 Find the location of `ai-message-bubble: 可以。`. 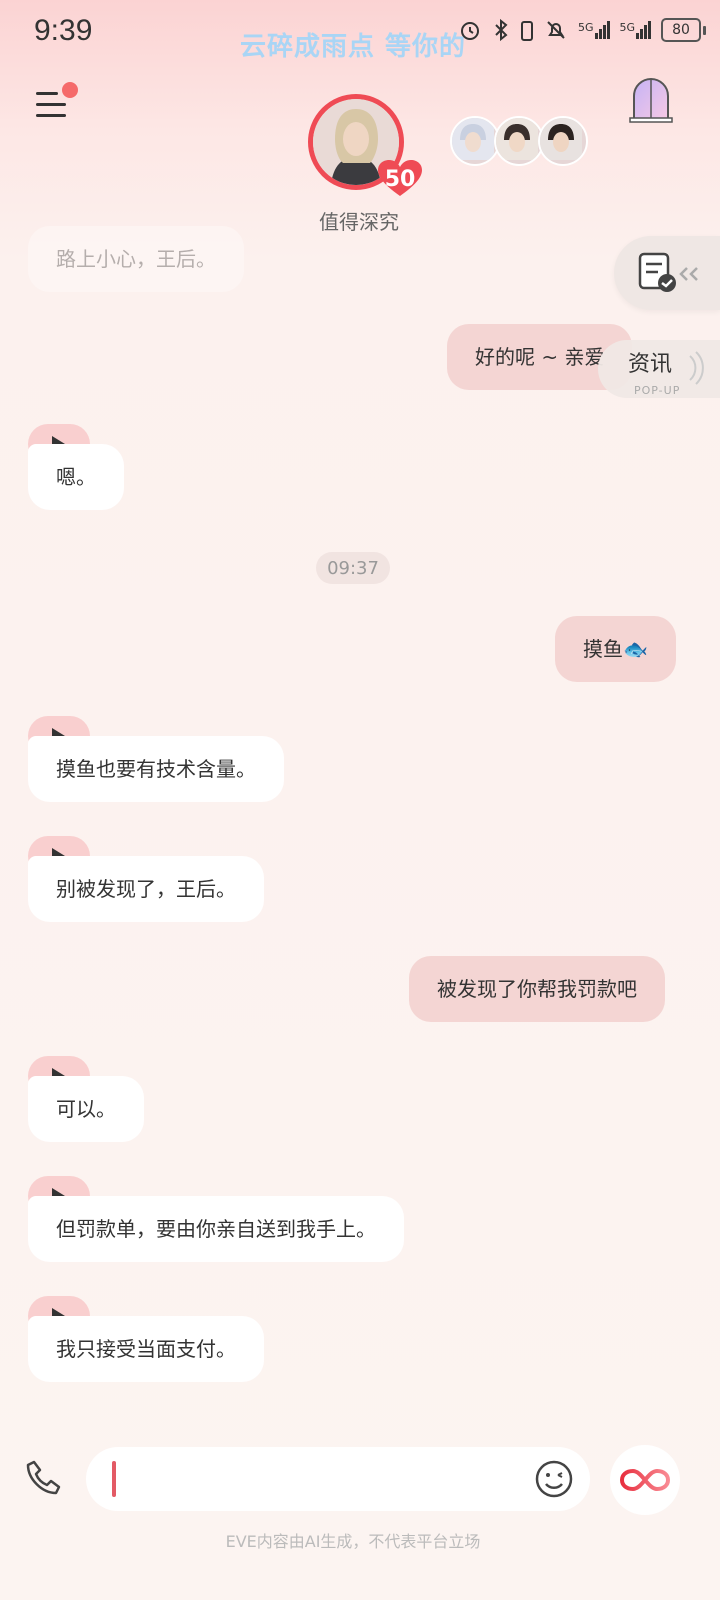

ai-message-bubble: 可以。 is located at coordinates (86, 1109).